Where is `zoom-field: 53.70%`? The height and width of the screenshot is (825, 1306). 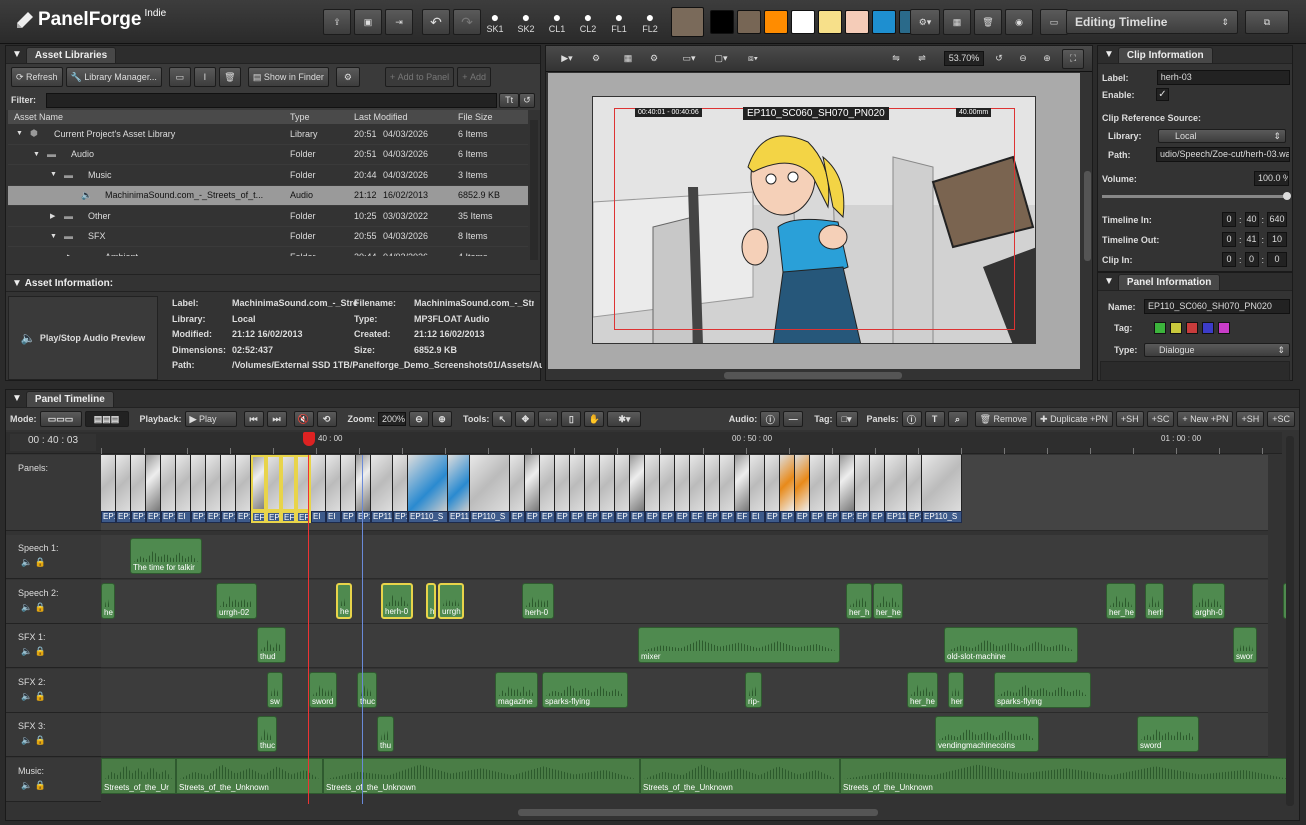 zoom-field: 53.70% is located at coordinates (964, 58).